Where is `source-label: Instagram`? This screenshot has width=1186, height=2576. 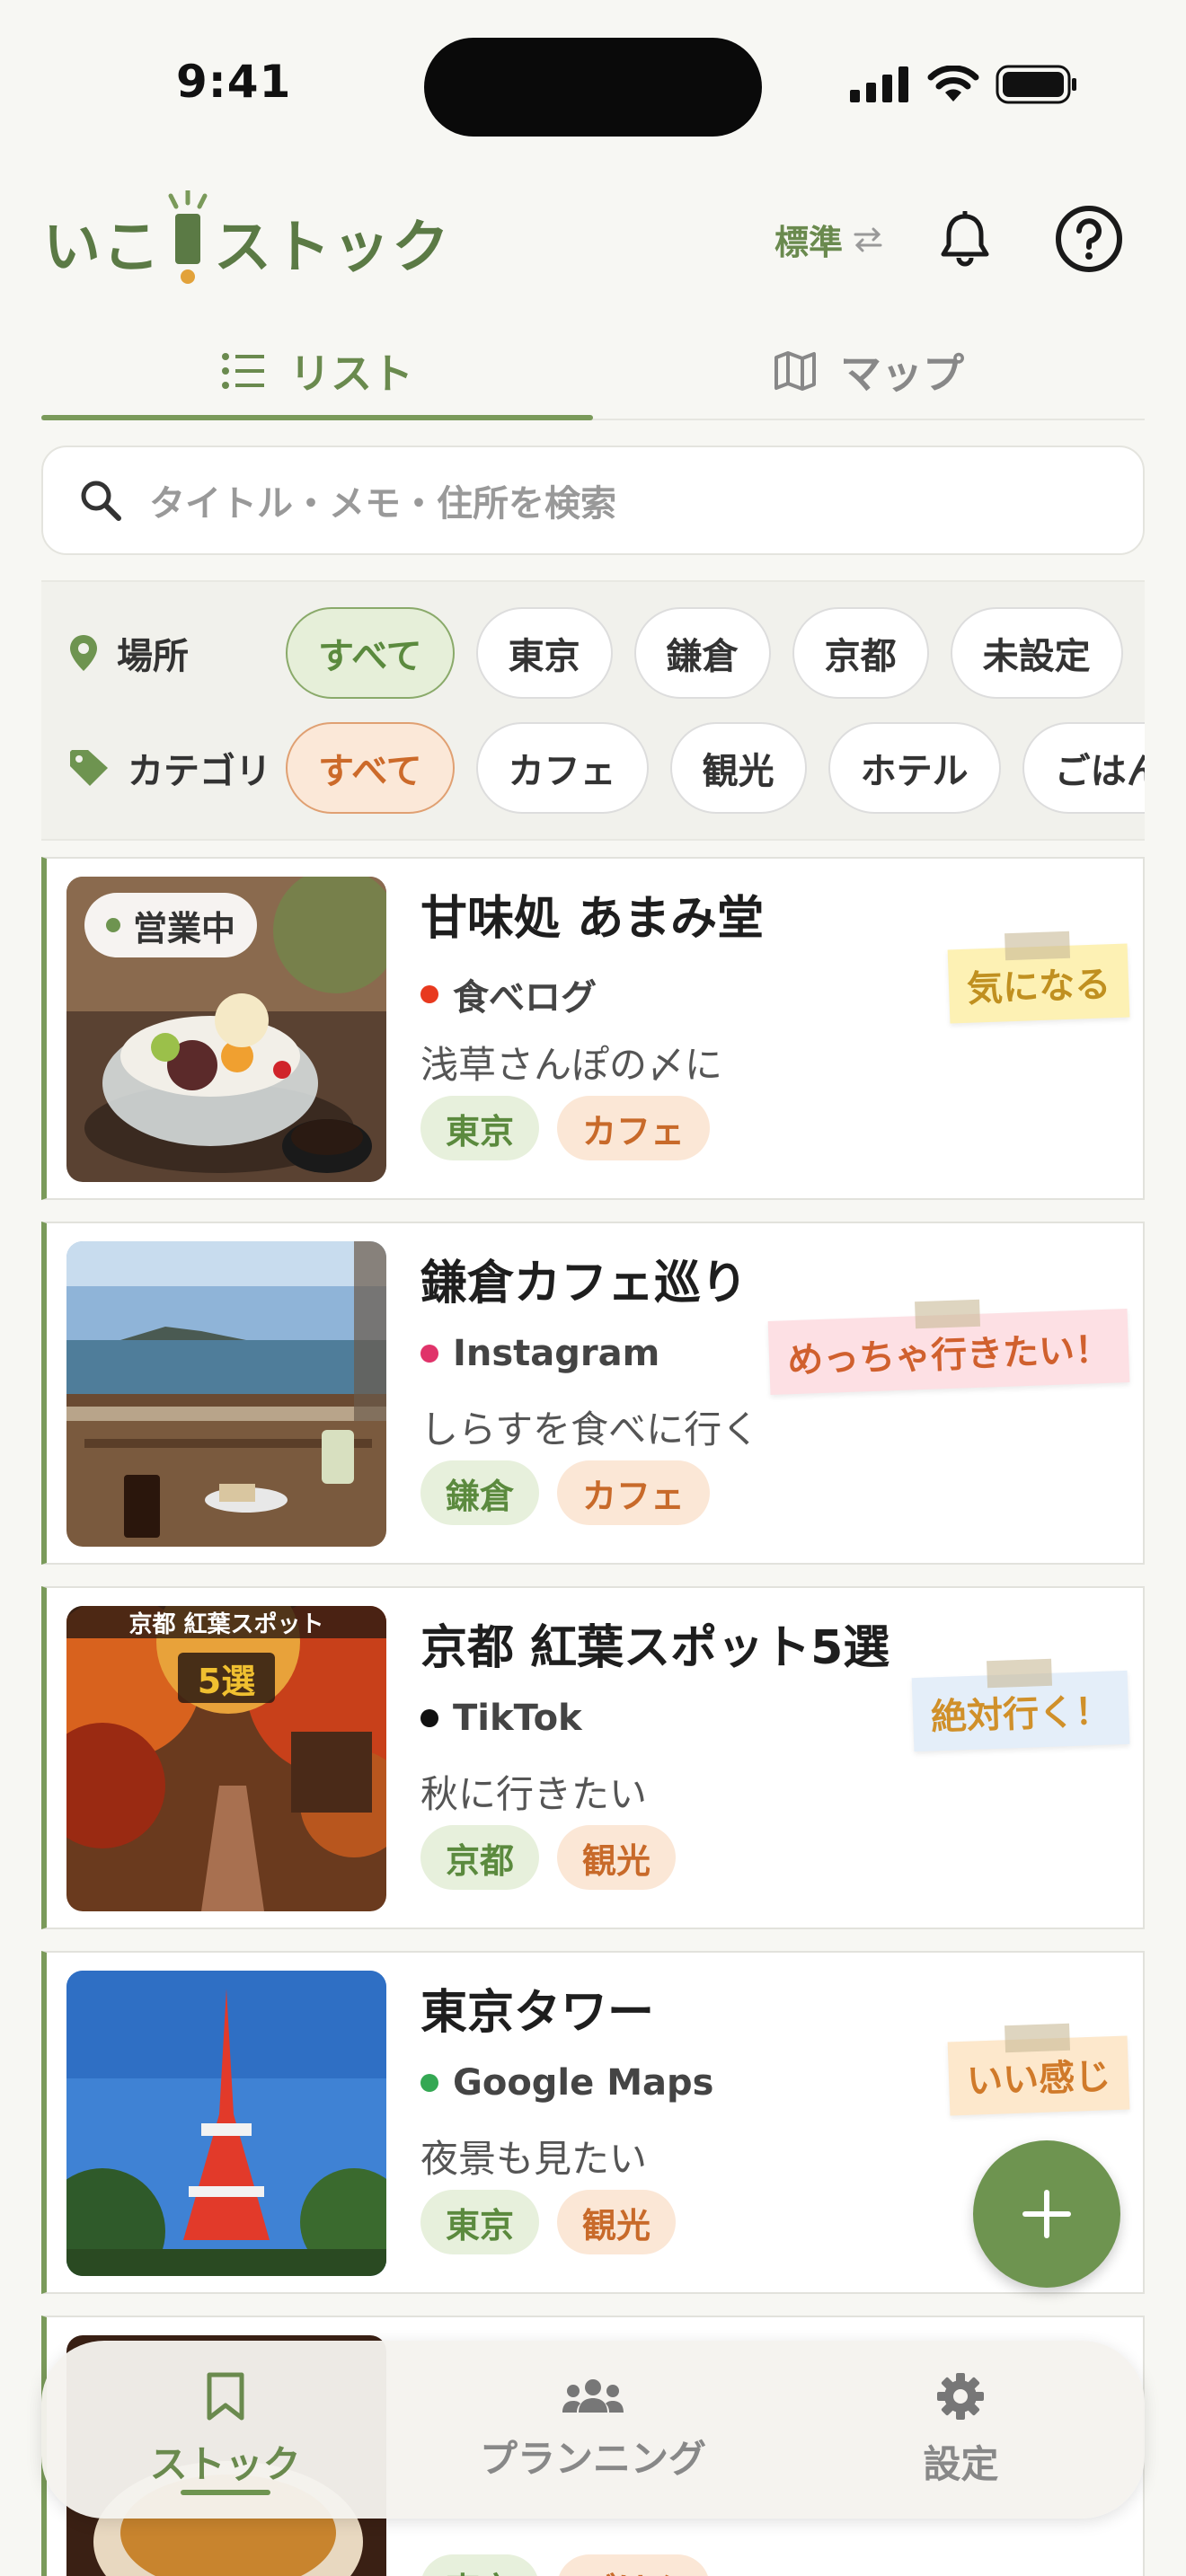 source-label: Instagram is located at coordinates (556, 1353).